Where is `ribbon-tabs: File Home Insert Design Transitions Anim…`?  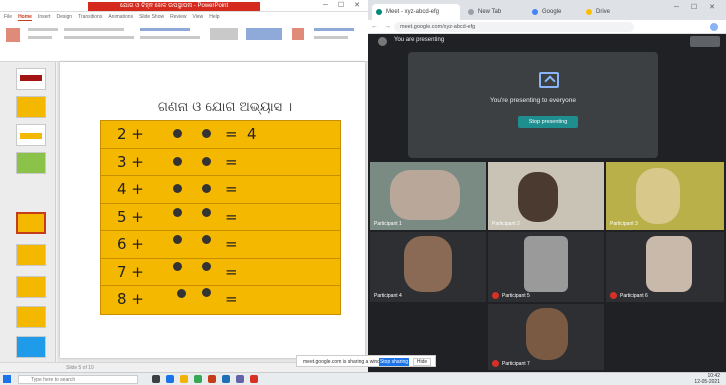
ribbon-tabs: File Home Insert Design Transitions Anim… is located at coordinates (184, 17).